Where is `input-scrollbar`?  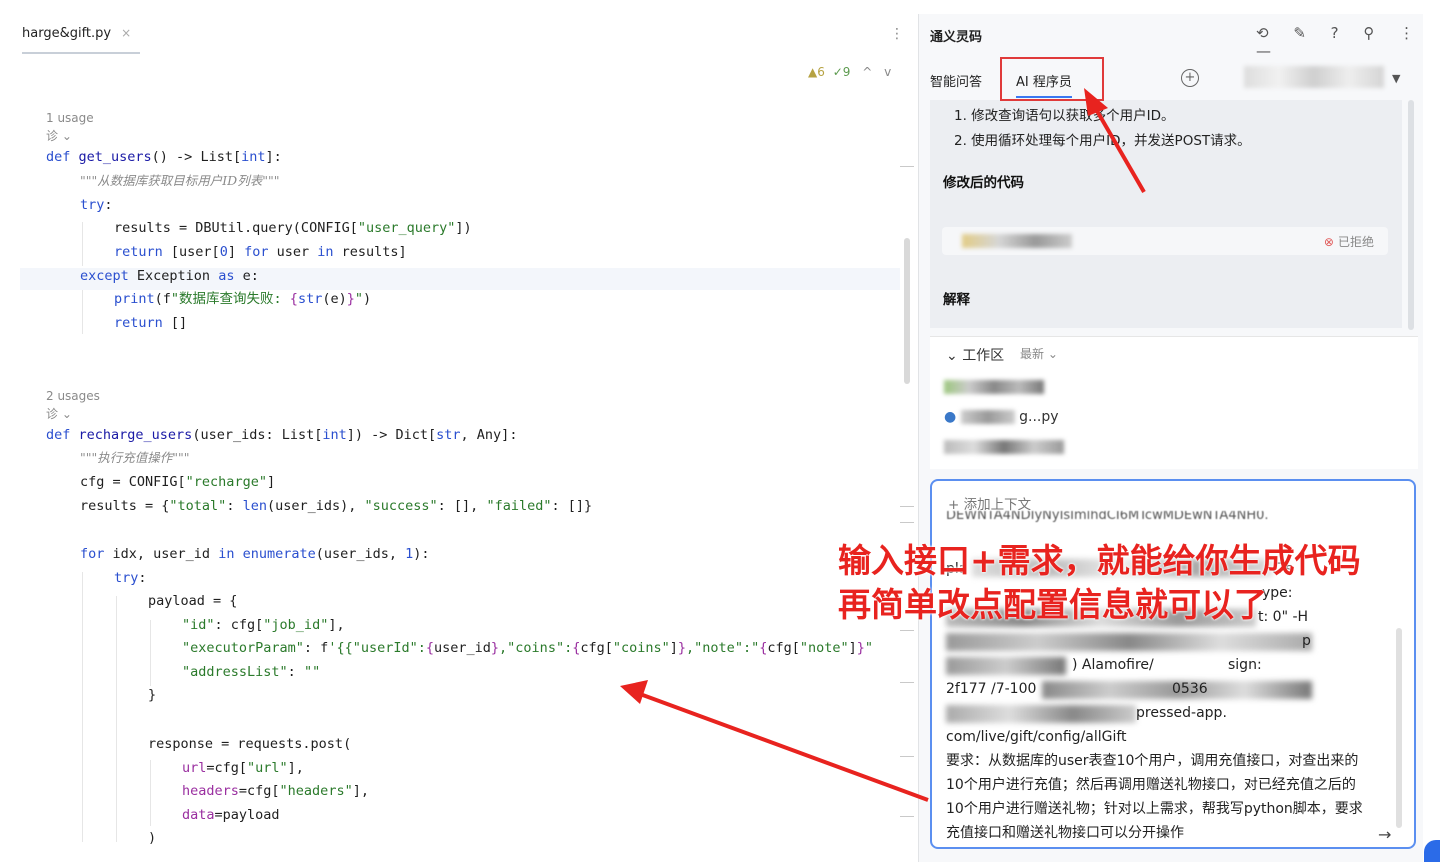 input-scrollbar is located at coordinates (1399, 728).